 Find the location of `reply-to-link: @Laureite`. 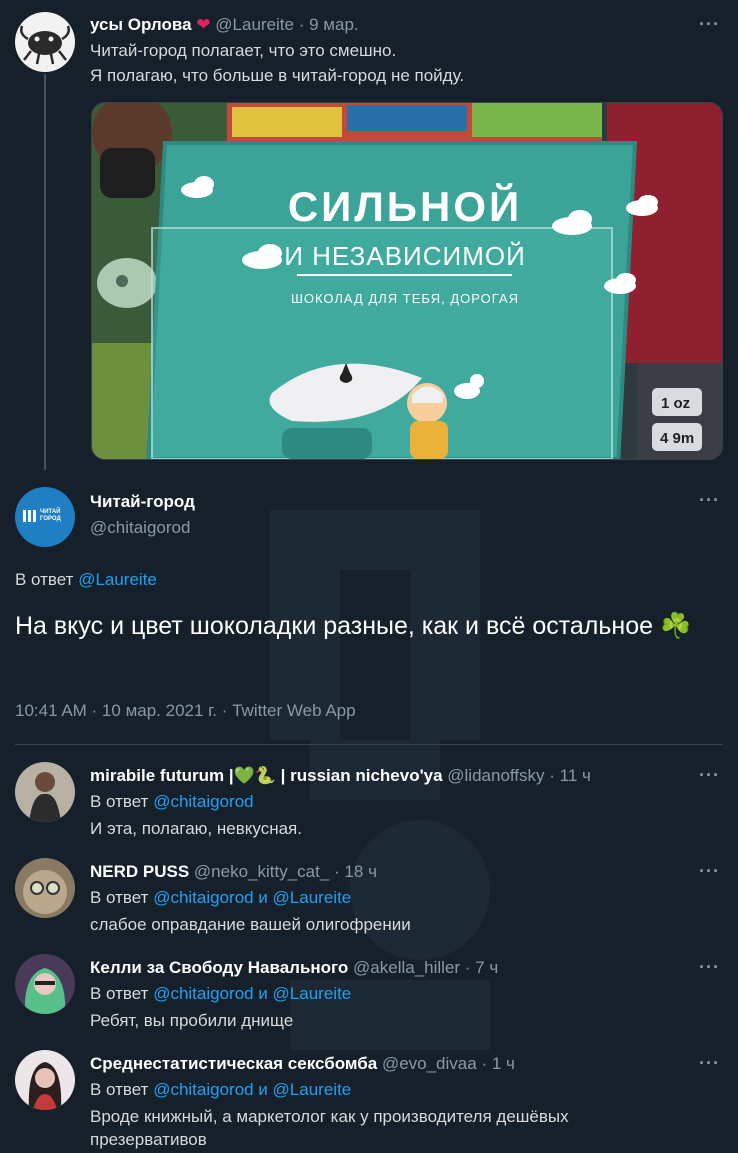

reply-to-link: @Laureite is located at coordinates (117, 579).